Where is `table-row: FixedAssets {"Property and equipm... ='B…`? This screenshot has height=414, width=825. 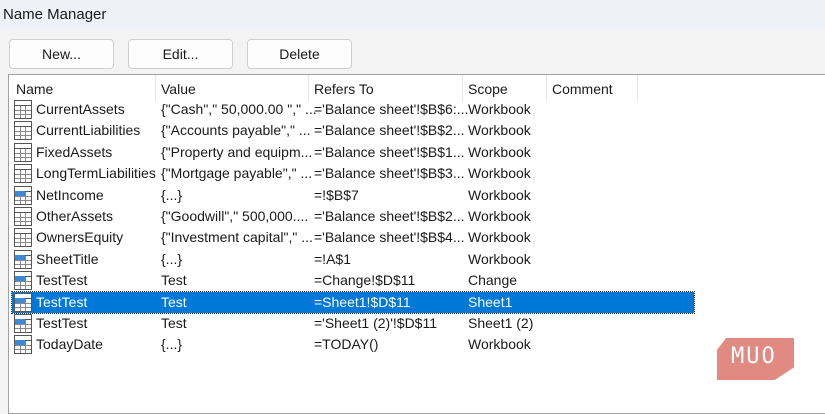 table-row: FixedAssets {"Property and equipm... ='B… is located at coordinates (353, 152).